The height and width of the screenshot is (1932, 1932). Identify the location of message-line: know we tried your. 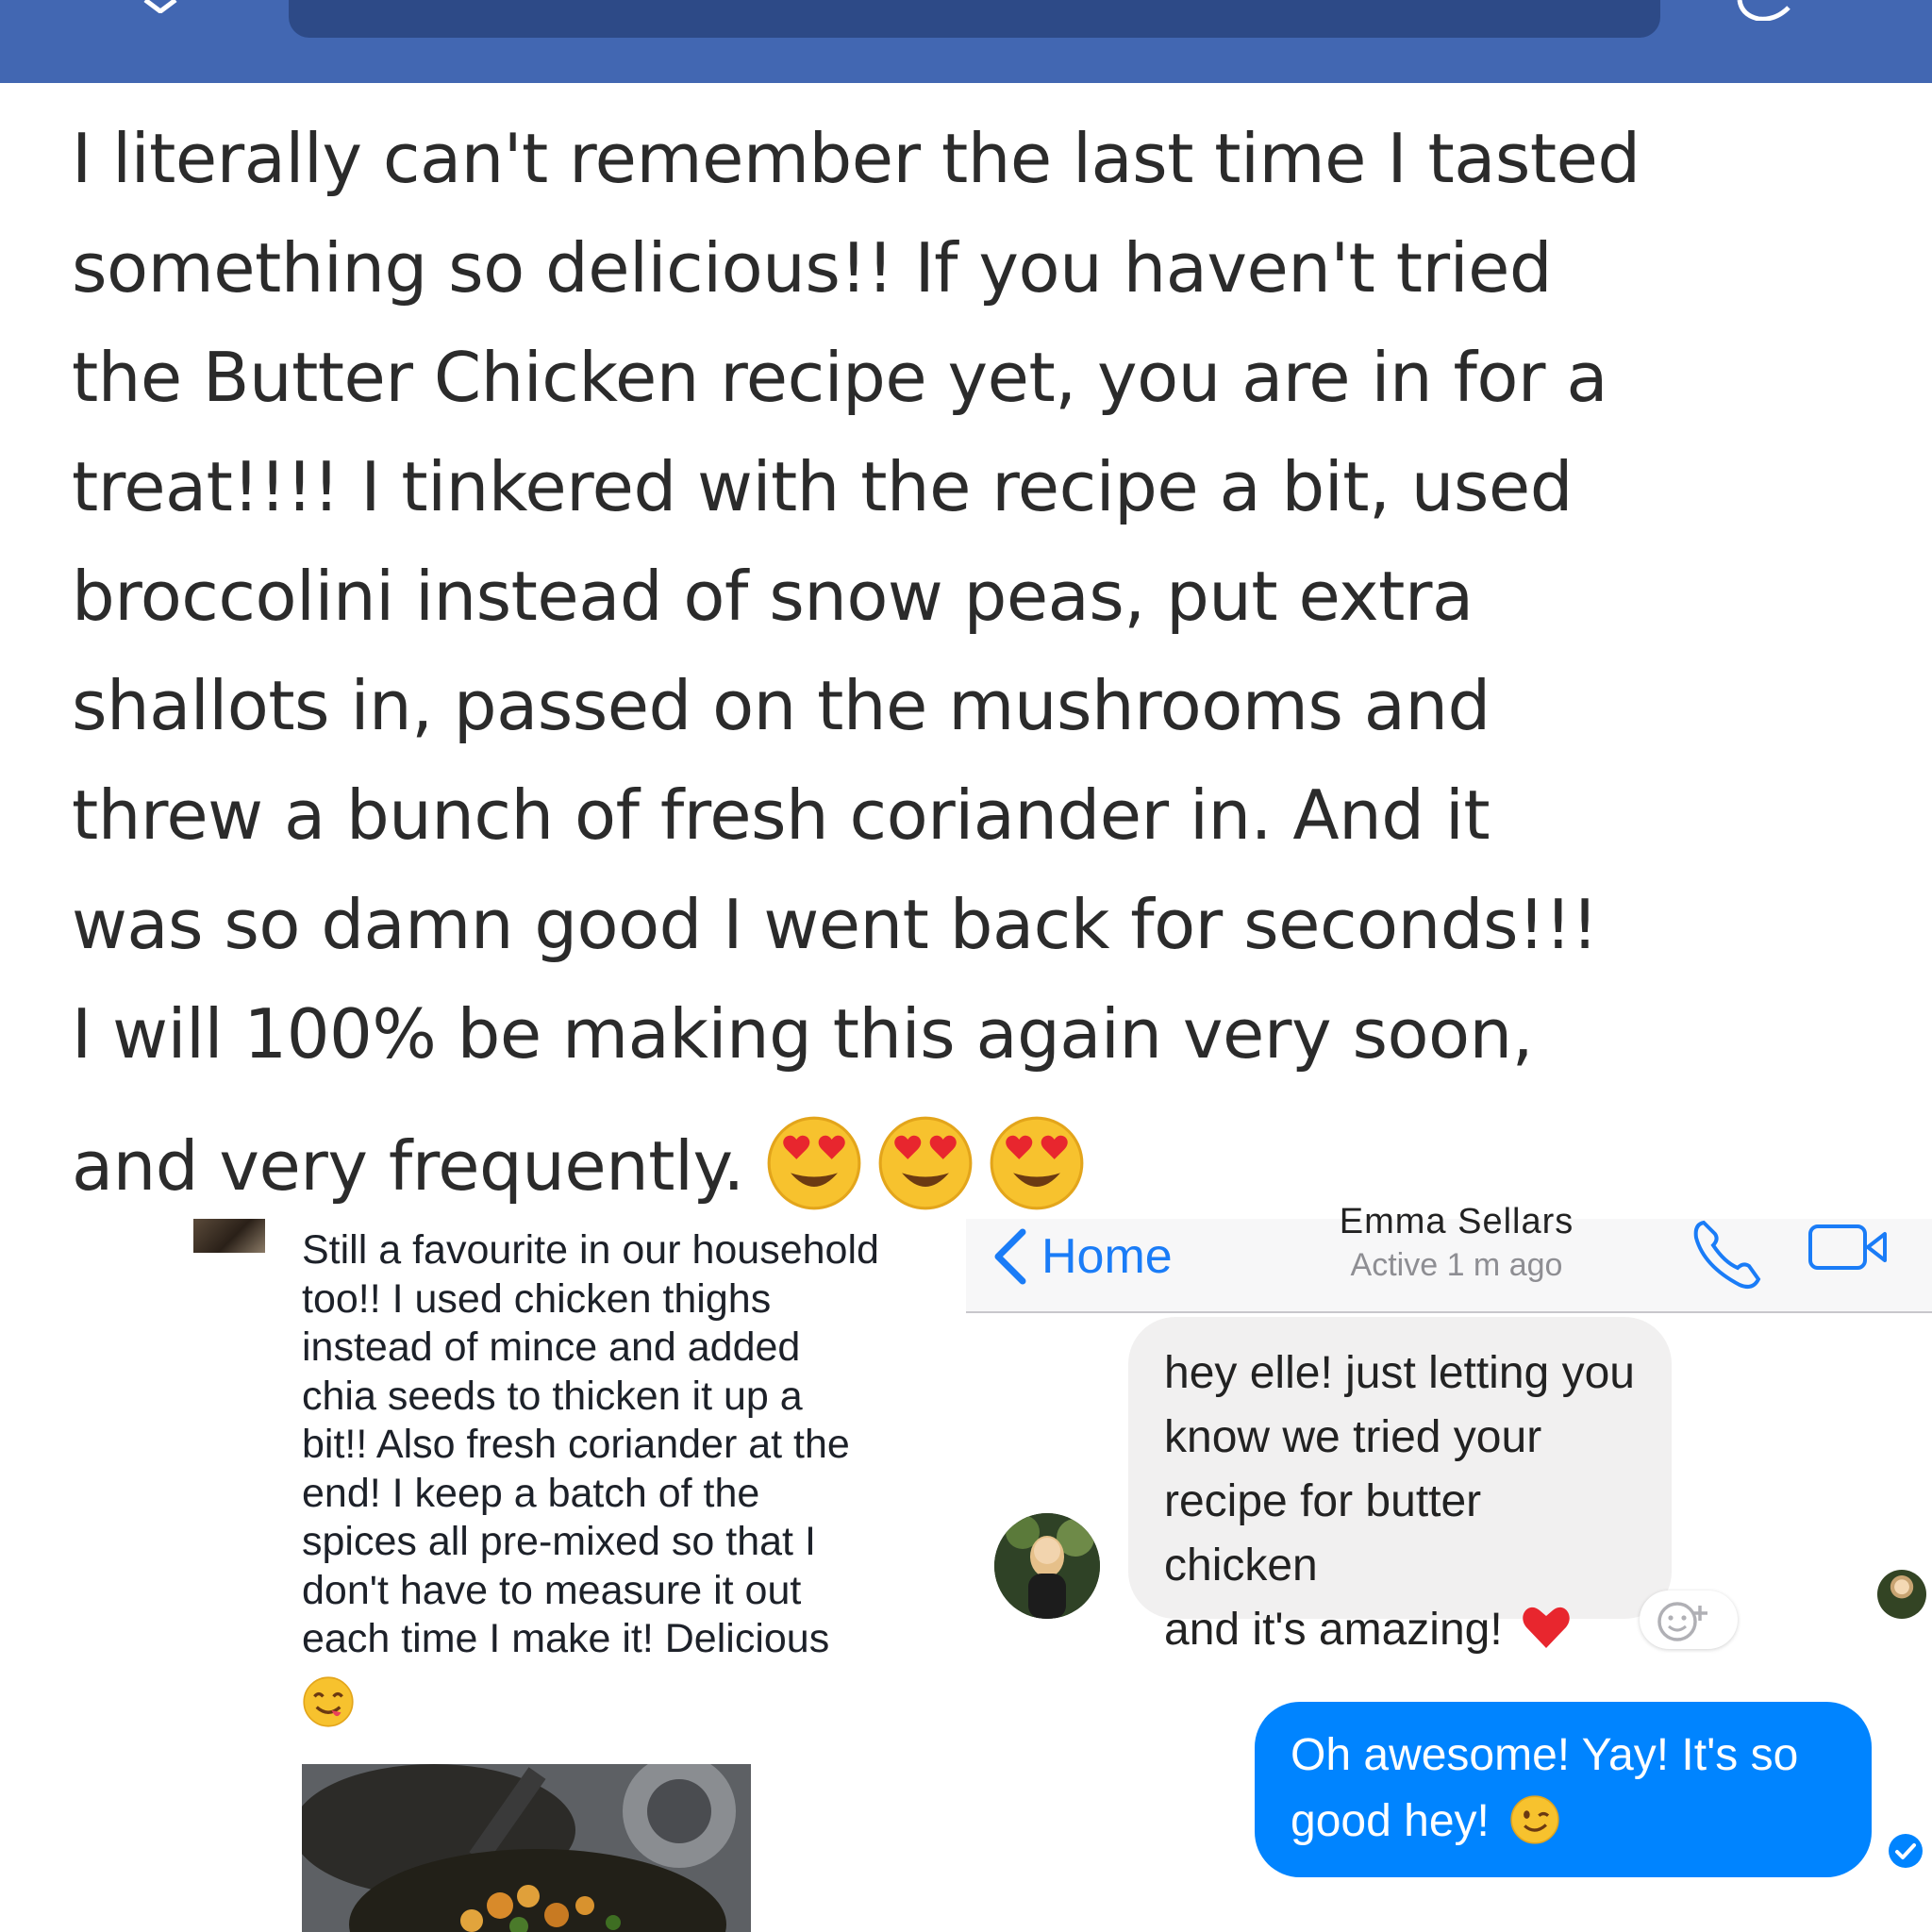
(1353, 1437).